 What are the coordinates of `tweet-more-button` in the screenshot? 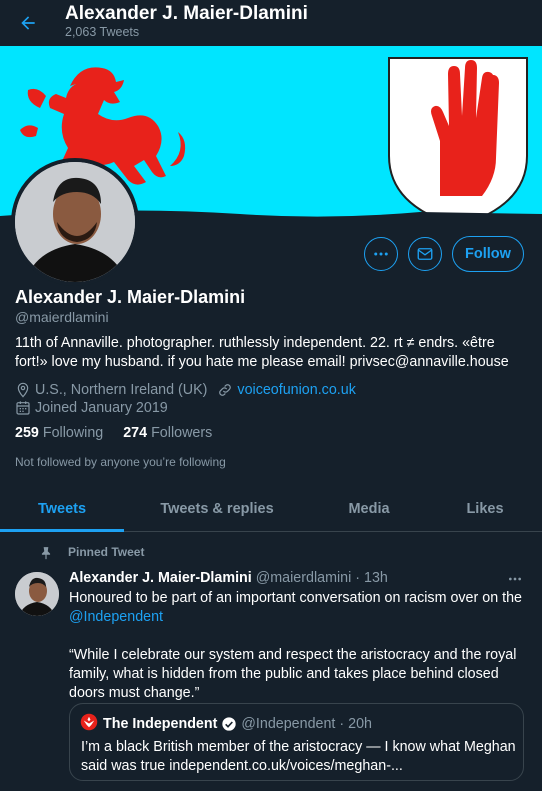 It's located at (515, 579).